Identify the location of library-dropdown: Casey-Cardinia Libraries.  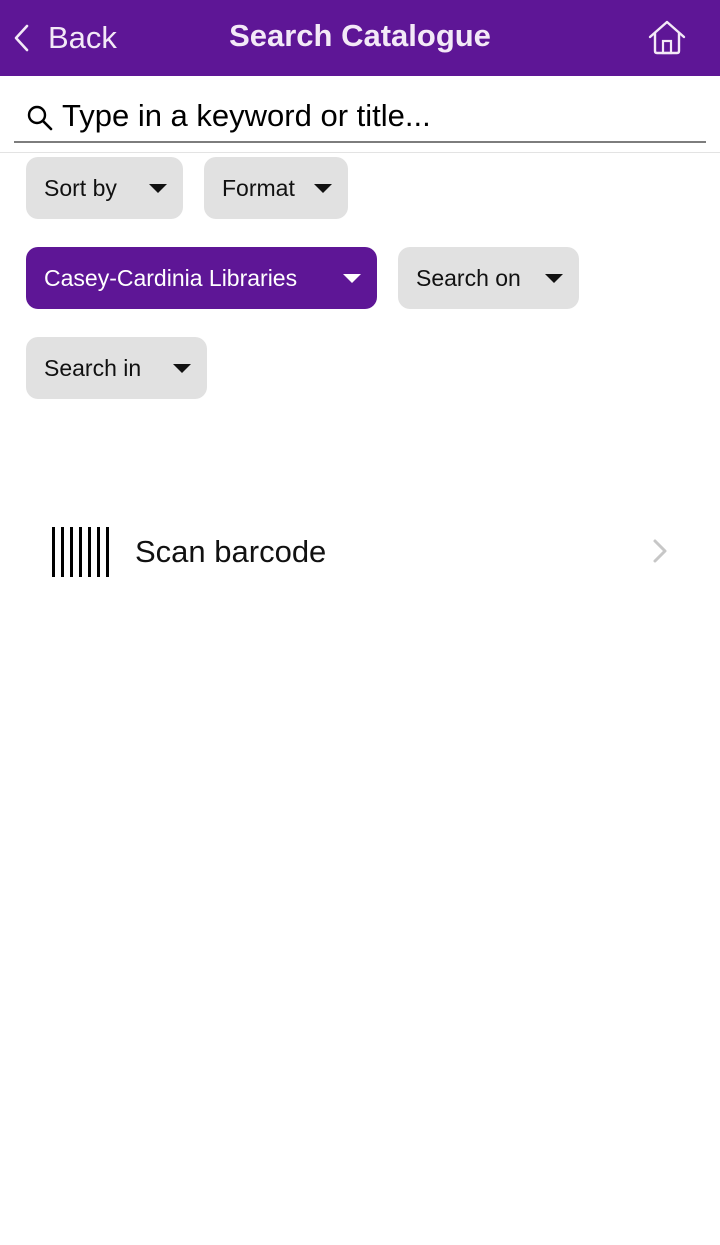
(201, 278).